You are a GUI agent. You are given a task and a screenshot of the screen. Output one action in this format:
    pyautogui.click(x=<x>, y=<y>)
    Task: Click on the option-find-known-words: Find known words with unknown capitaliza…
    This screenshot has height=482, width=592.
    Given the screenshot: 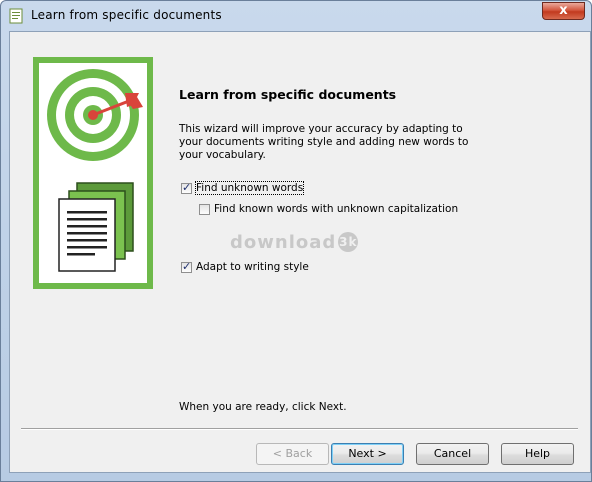 What is the action you would take?
    pyautogui.click(x=328, y=209)
    